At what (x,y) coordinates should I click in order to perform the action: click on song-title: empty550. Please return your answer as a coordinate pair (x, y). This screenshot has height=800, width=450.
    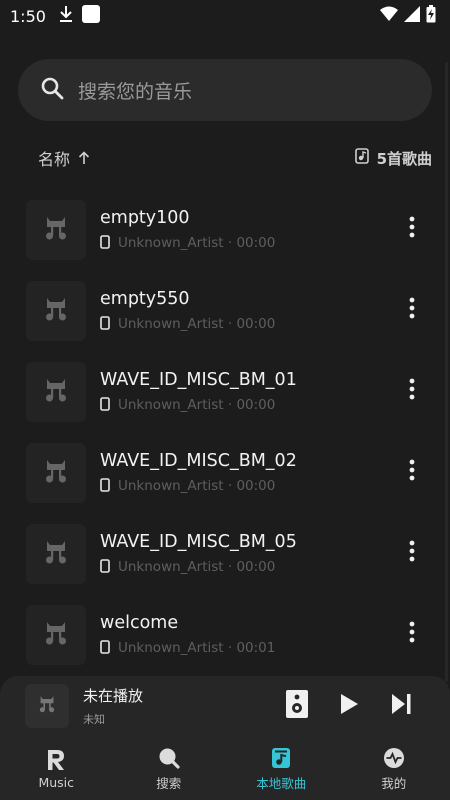
    Looking at the image, I should click on (145, 298).